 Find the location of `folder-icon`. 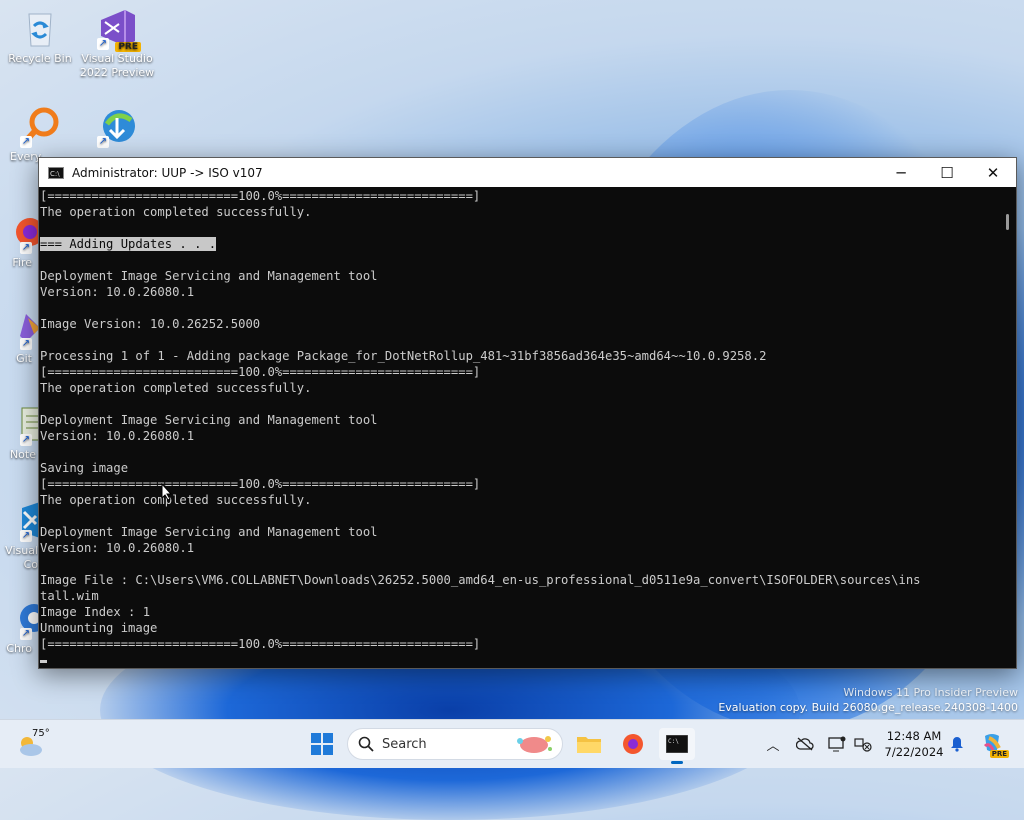

folder-icon is located at coordinates (589, 745).